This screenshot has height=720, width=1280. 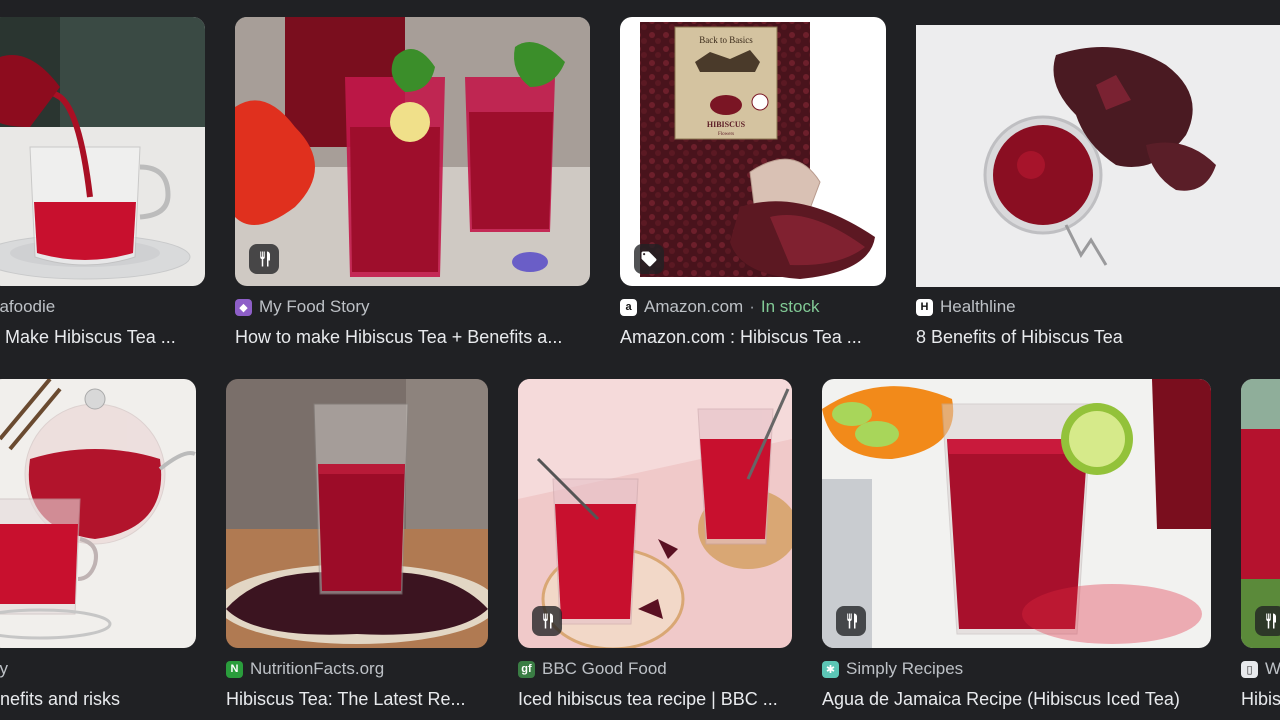 What do you see at coordinates (726, 40) in the screenshot?
I see `bag-brand-text: Back to Basics` at bounding box center [726, 40].